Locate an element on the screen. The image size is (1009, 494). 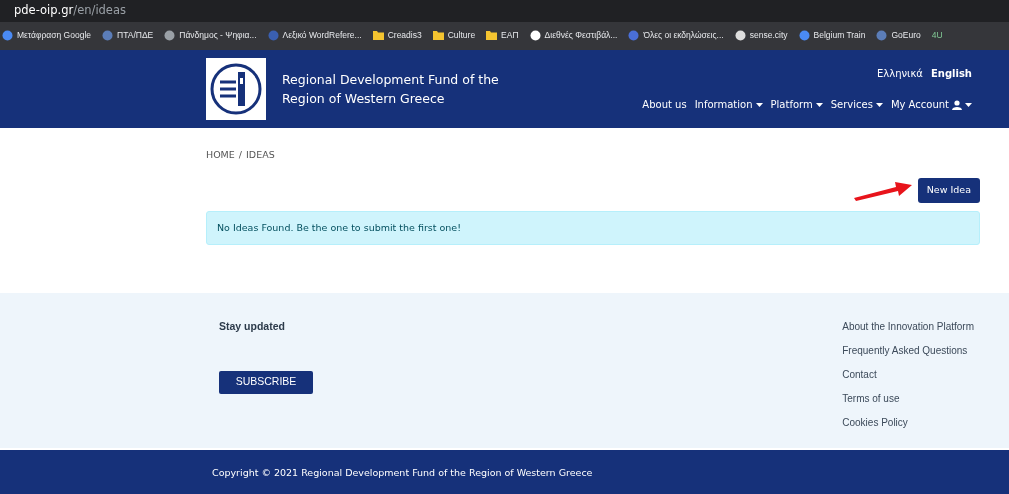
language-link: Ελληνικά is located at coordinates (900, 73).